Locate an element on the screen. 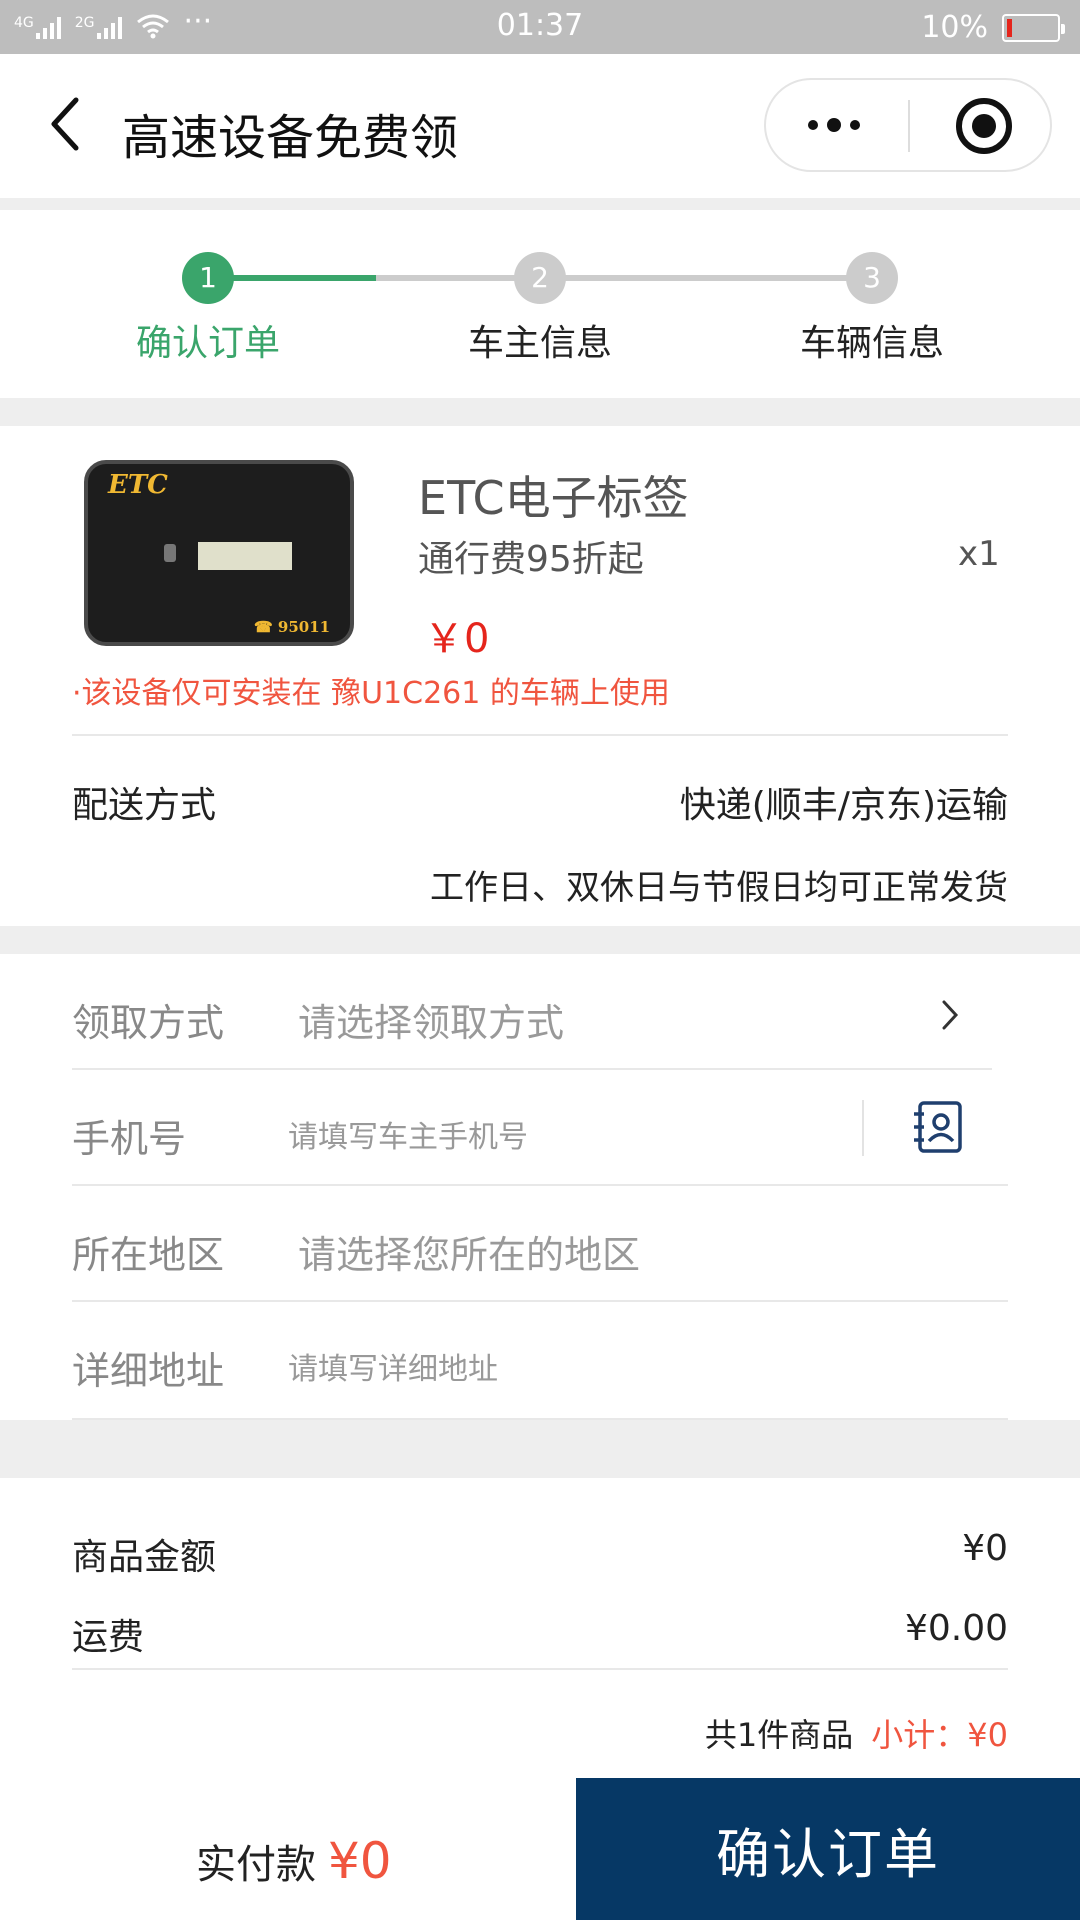  step-2-circle: 2 is located at coordinates (540, 278).